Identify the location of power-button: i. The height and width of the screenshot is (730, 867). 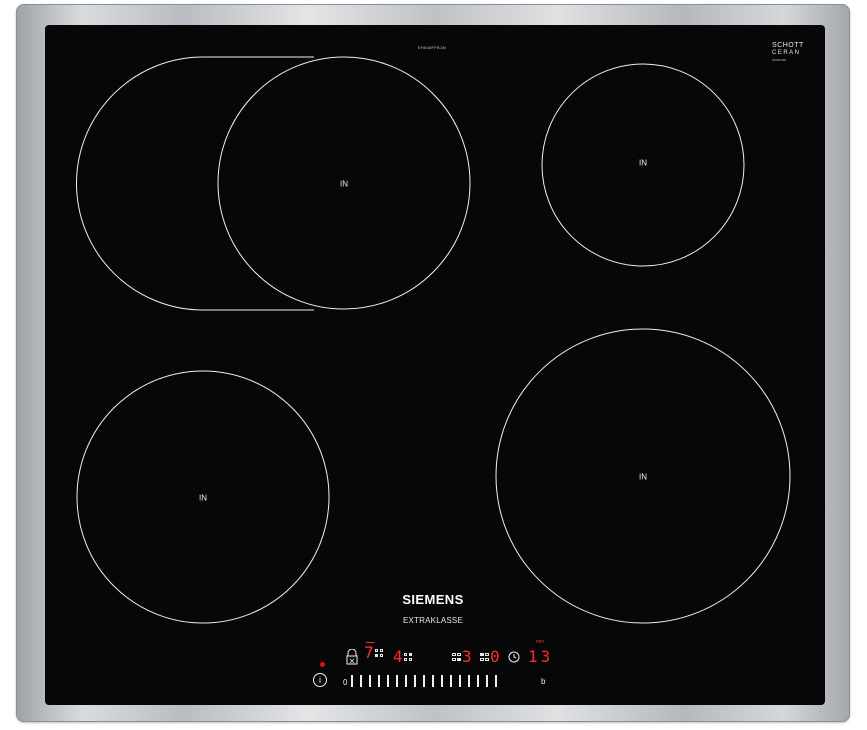
(320, 680).